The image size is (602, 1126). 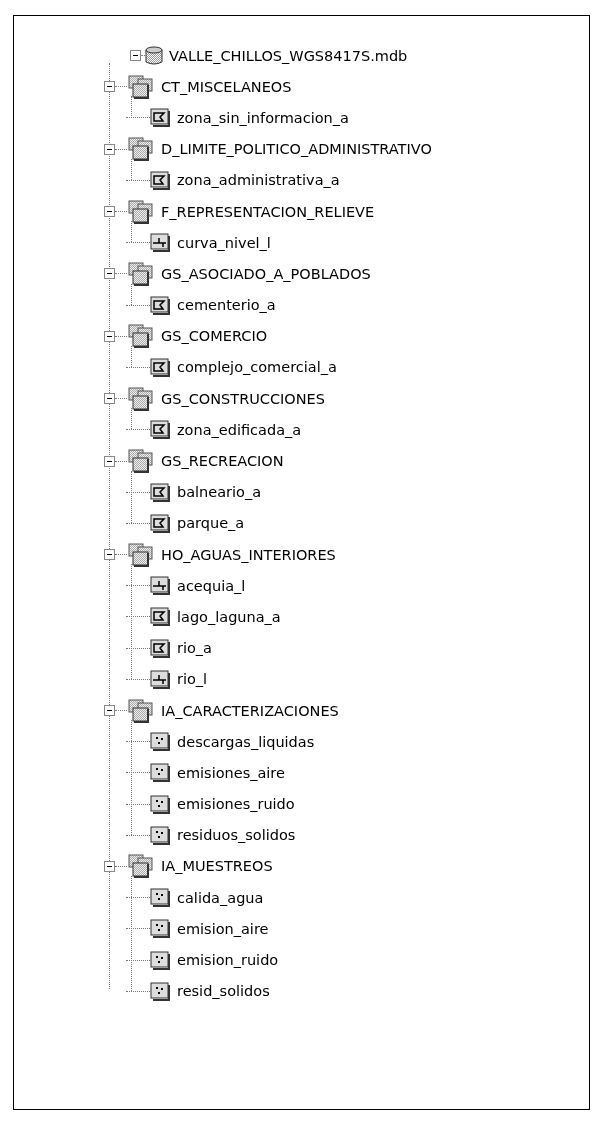 I want to click on tree-item: rio_a, so click(x=191, y=648).